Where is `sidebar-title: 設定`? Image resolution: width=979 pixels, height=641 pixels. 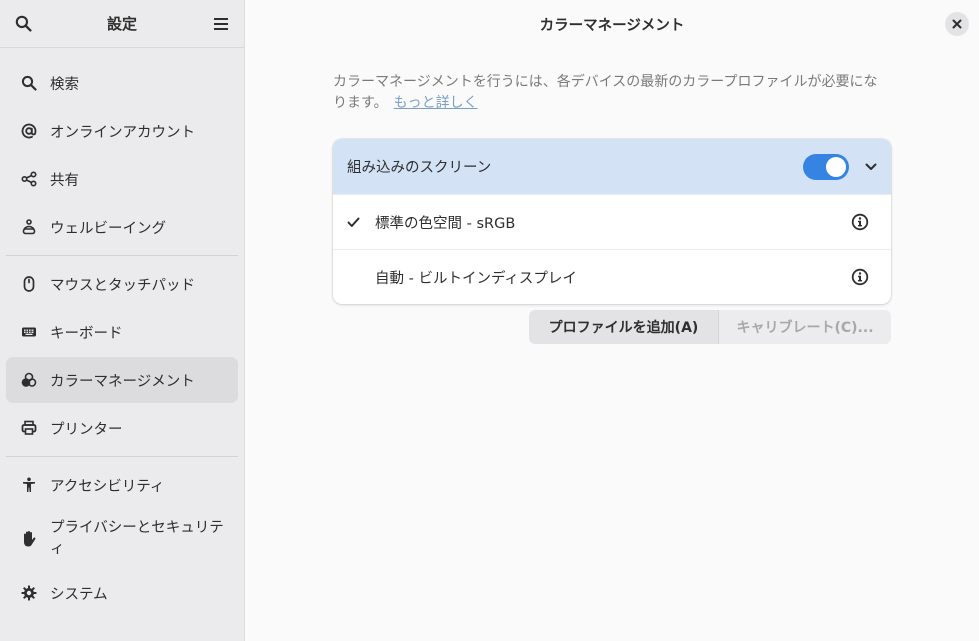 sidebar-title: 設定 is located at coordinates (121, 24).